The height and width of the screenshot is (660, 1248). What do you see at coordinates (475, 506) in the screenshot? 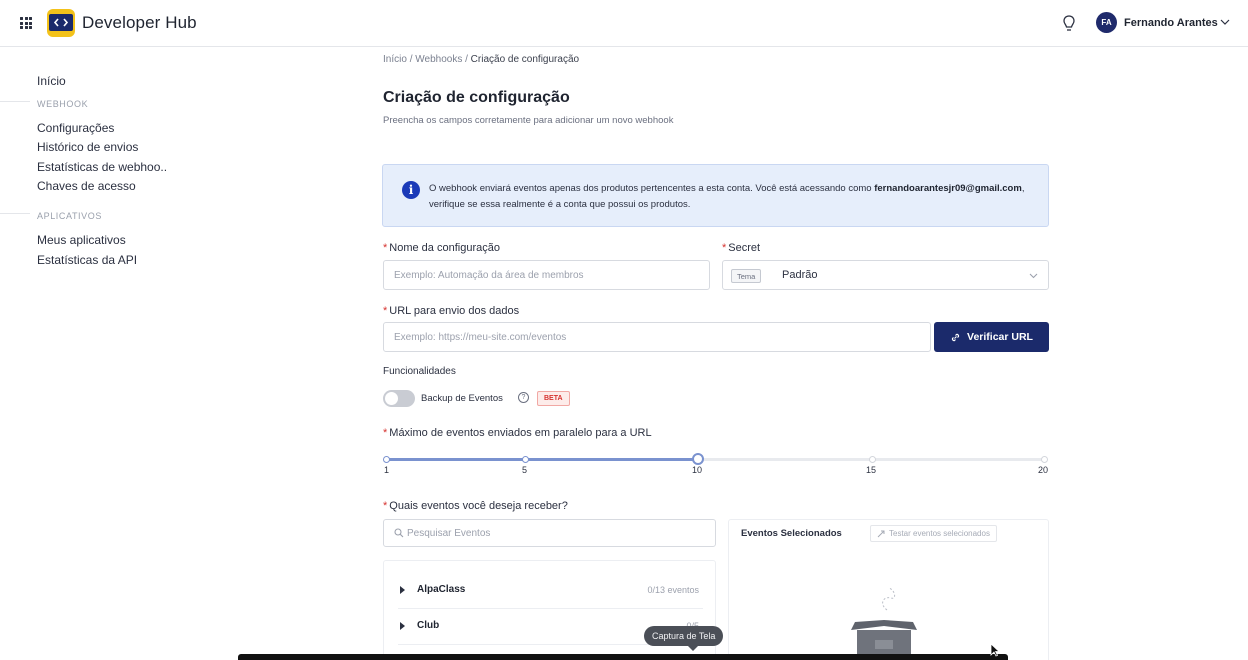
I see `events-label: * Quais eventos você deseja receber?` at bounding box center [475, 506].